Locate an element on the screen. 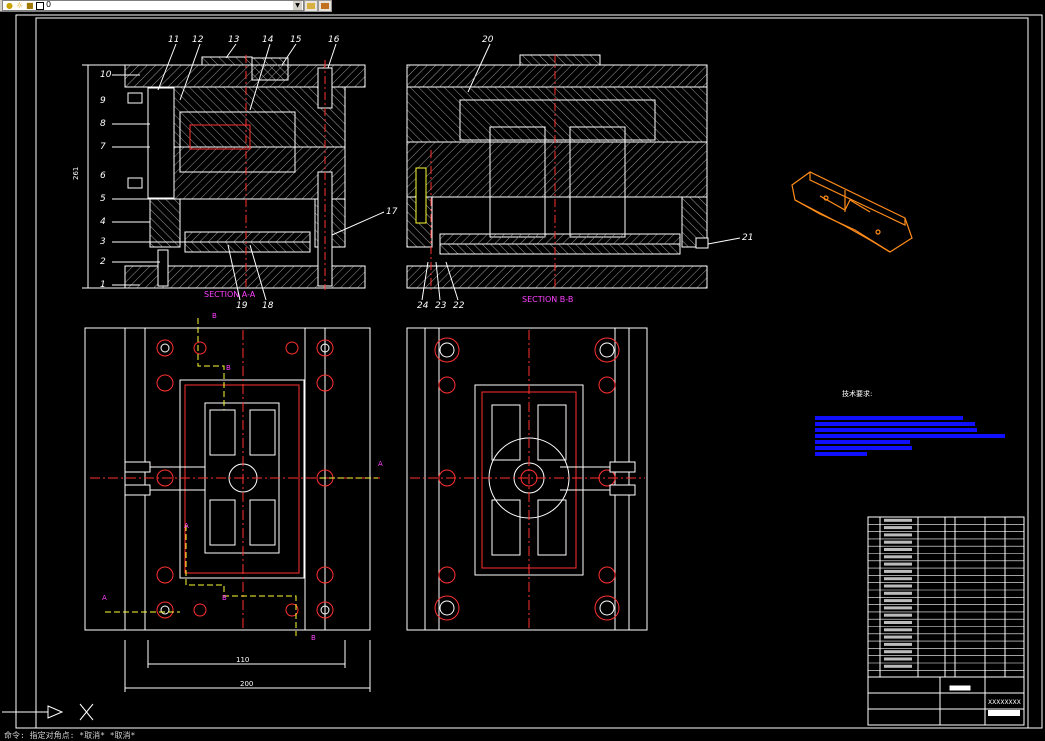 The height and width of the screenshot is (741, 1045). svg-text: 15 is located at coordinates (296, 40).